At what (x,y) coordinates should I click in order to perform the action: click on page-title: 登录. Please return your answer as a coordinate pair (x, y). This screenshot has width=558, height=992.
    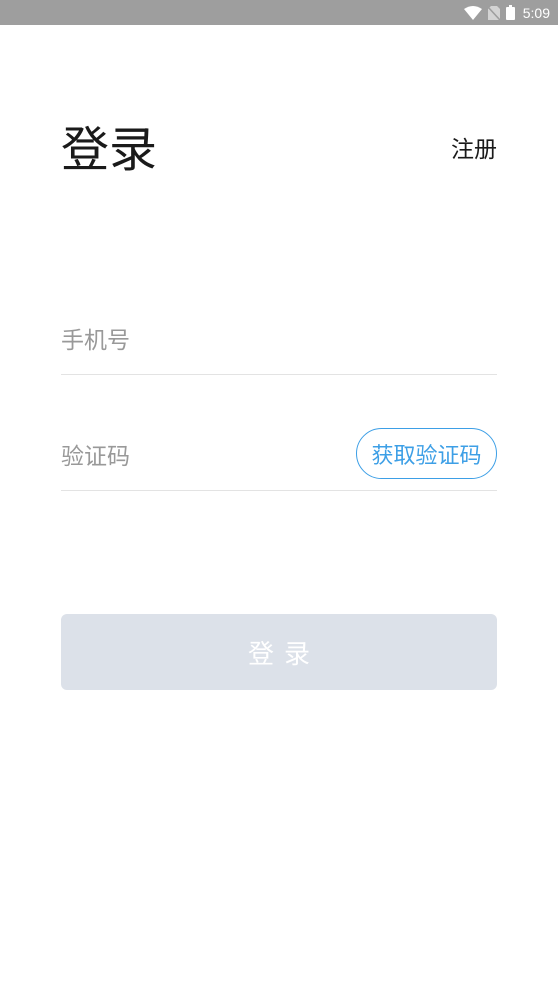
    Looking at the image, I should click on (109, 150).